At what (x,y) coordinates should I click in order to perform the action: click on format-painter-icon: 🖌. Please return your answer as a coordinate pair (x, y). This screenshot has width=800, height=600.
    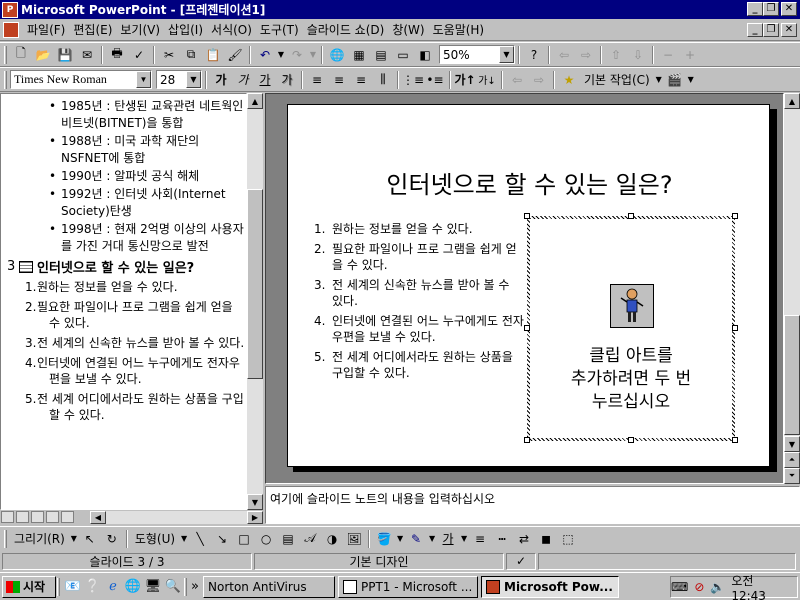
    Looking at the image, I should click on (235, 54).